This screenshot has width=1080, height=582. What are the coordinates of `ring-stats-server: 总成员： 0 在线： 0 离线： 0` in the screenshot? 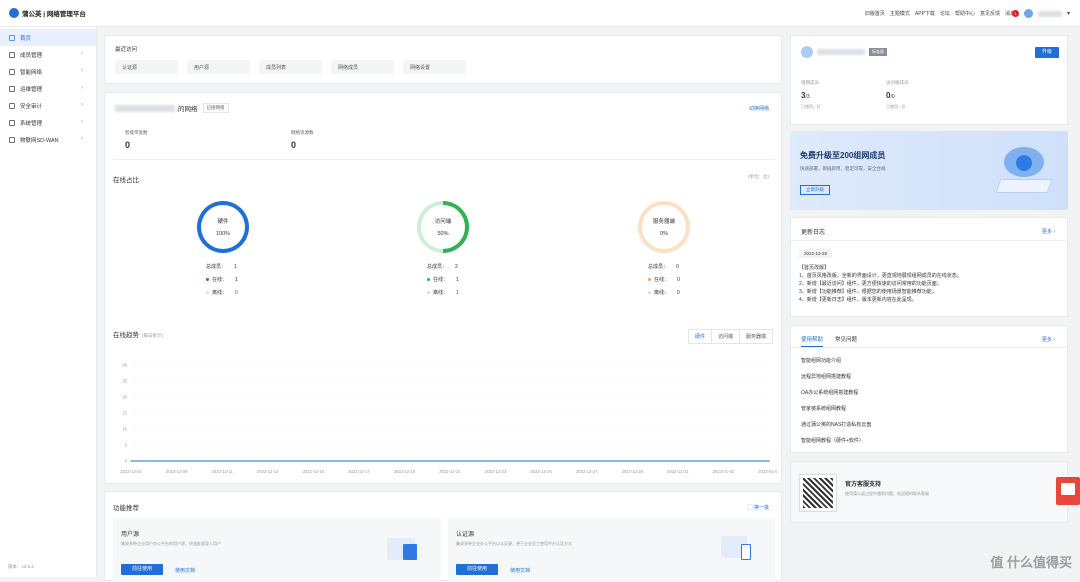 It's located at (664, 280).